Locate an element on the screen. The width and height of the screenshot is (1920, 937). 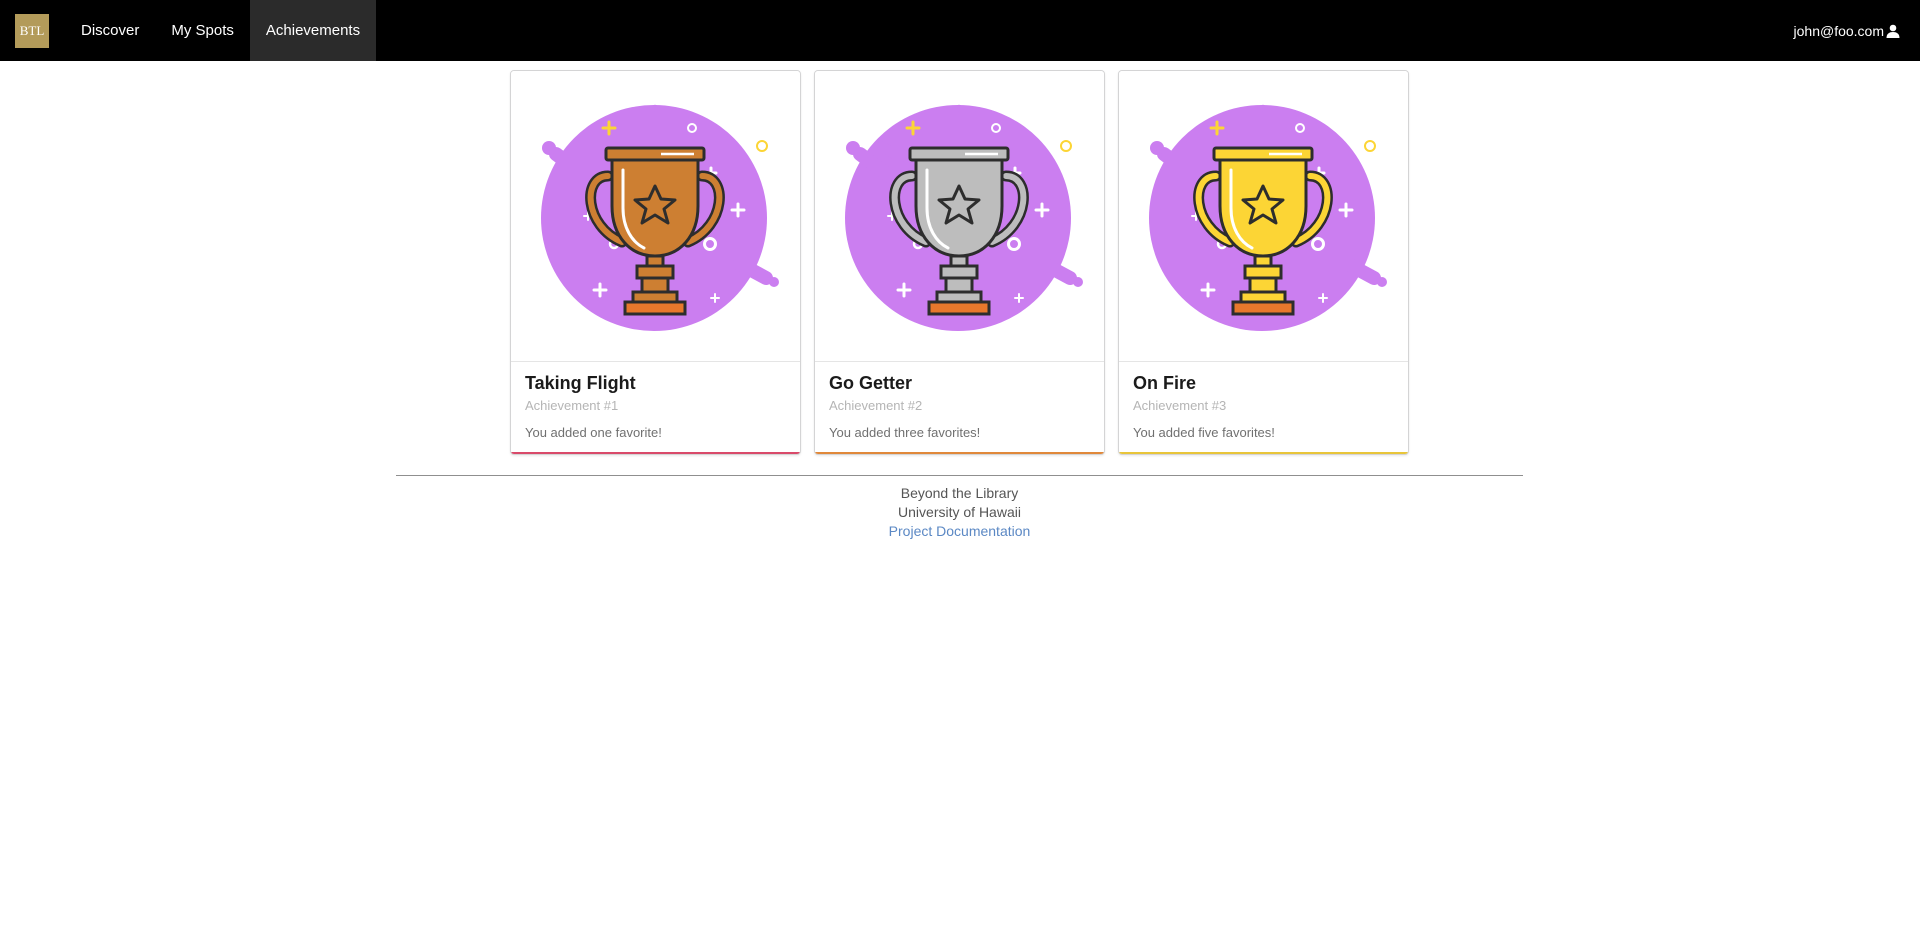
footer-university: University of Hawaii is located at coordinates (959, 512).